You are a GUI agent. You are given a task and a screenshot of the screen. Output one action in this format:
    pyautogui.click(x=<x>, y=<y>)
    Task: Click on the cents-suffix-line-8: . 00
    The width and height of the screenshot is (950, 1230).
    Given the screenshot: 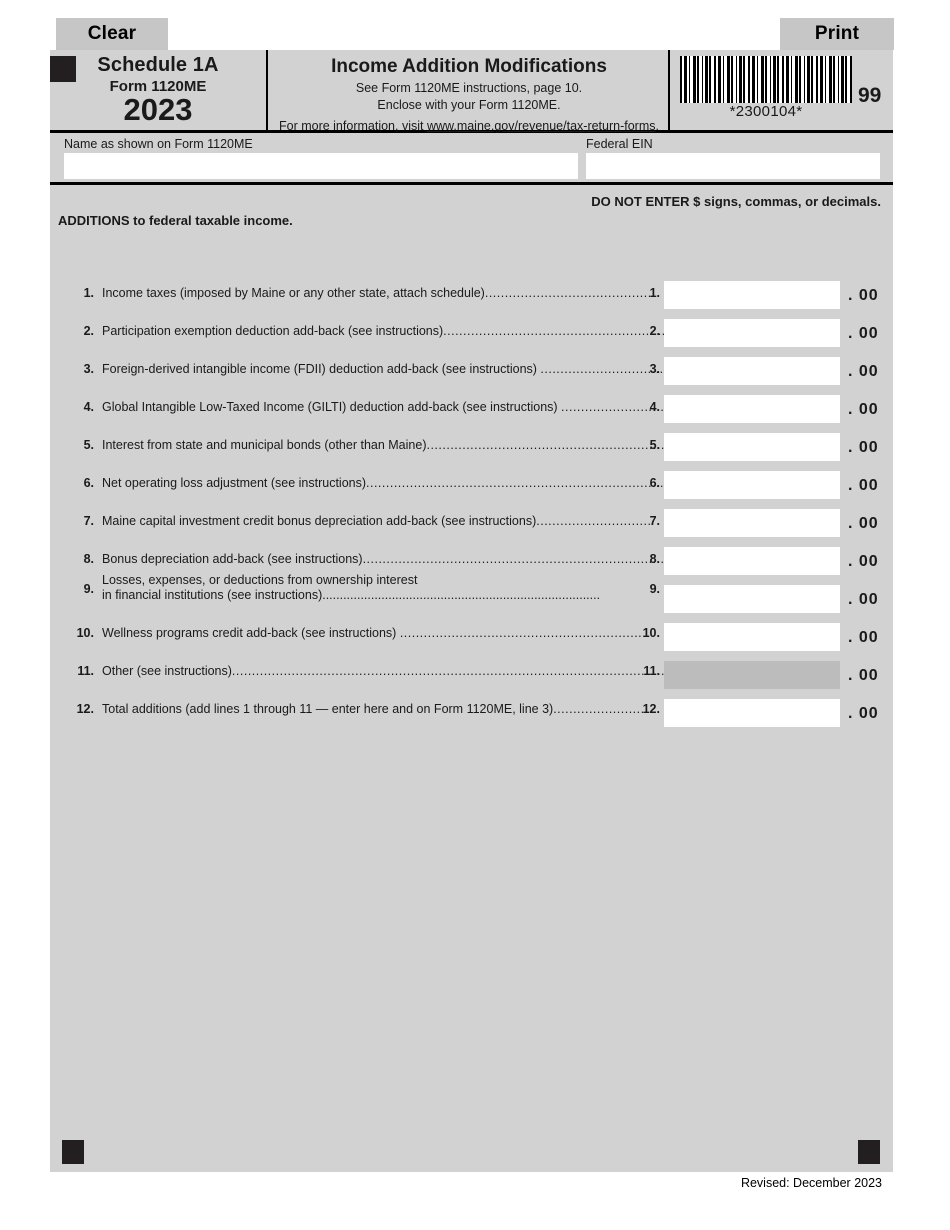 What is the action you would take?
    pyautogui.click(x=863, y=561)
    